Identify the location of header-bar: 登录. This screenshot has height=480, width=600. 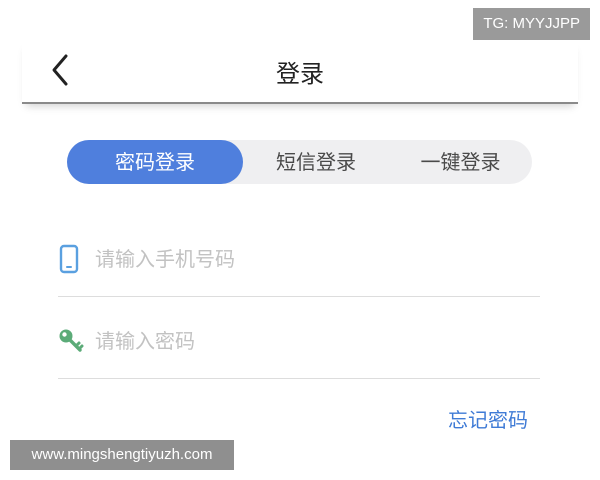
(300, 72).